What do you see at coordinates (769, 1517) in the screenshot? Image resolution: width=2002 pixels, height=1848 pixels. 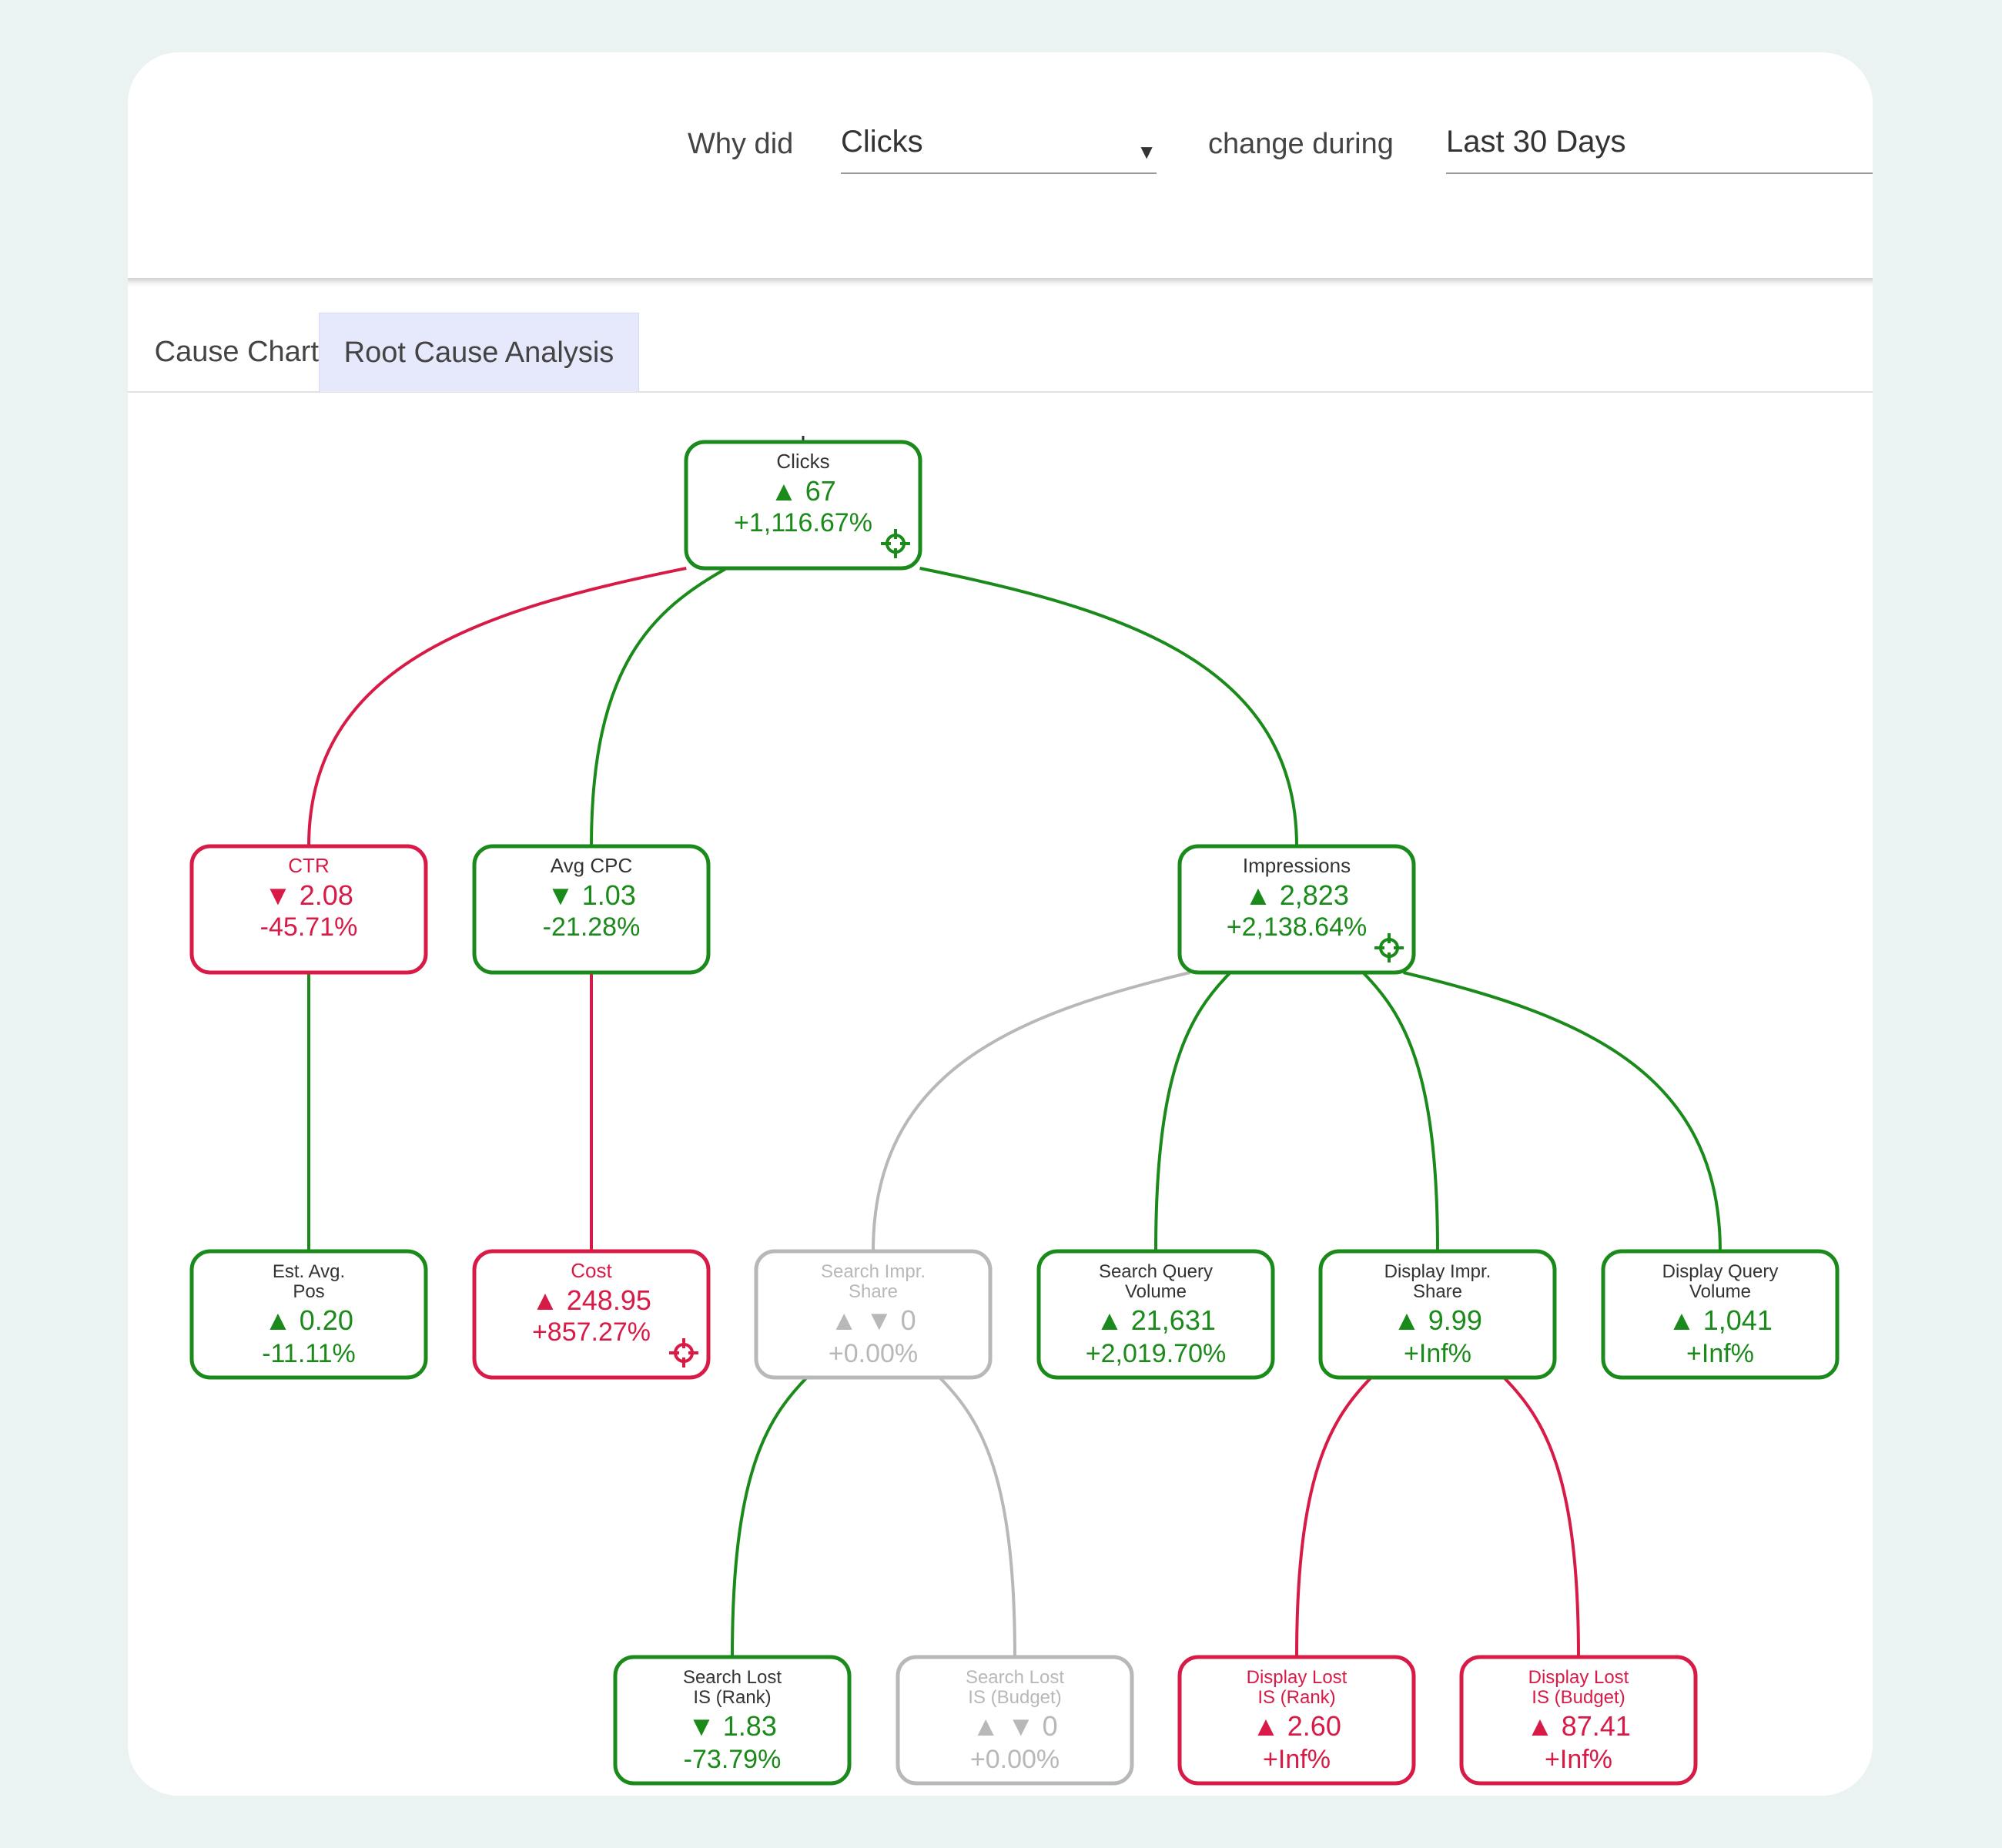 I see `edge-searchimpr-searchlostrank` at bounding box center [769, 1517].